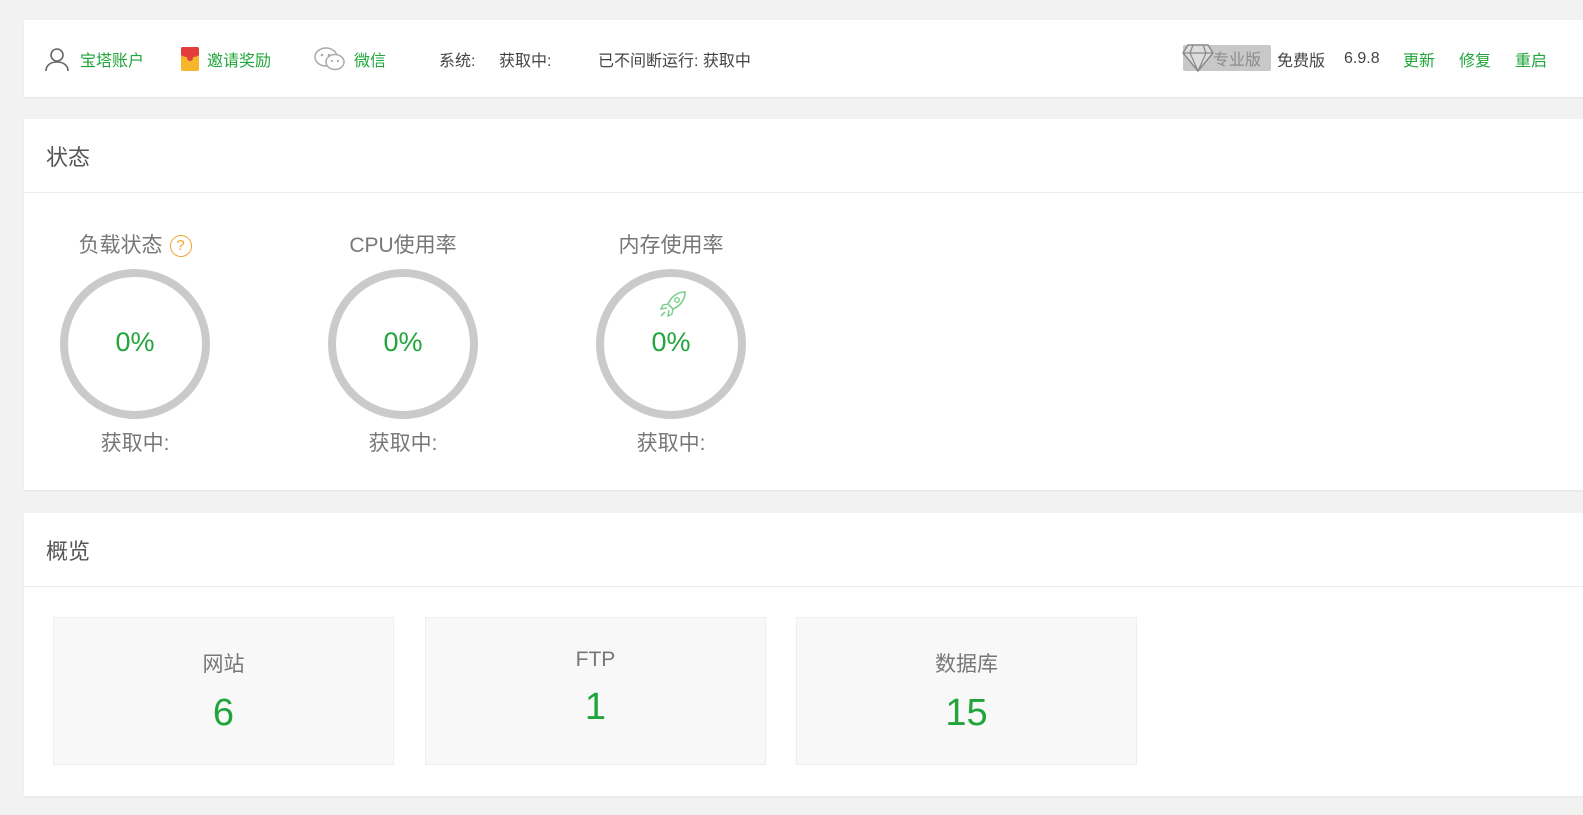 Image resolution: width=1583 pixels, height=815 pixels. I want to click on system-label: 系统:, so click(457, 61).